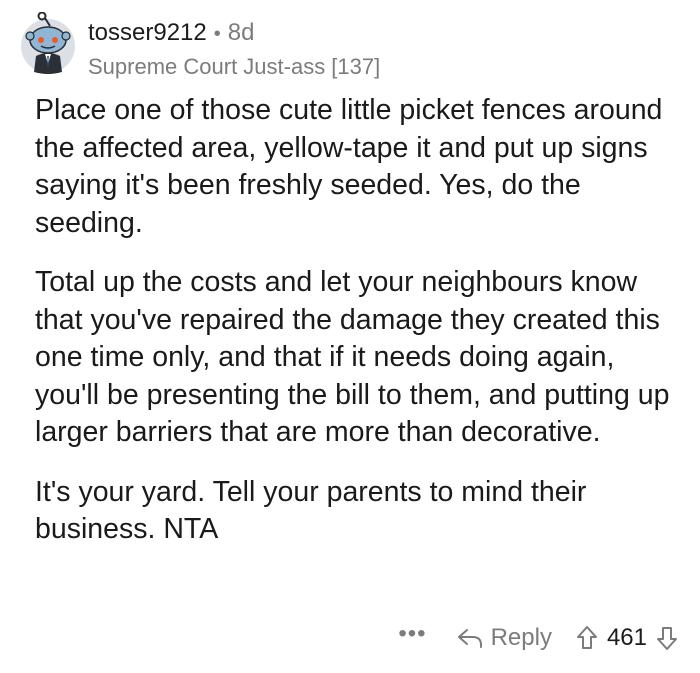  What do you see at coordinates (521, 637) in the screenshot?
I see `reply-label: Reply` at bounding box center [521, 637].